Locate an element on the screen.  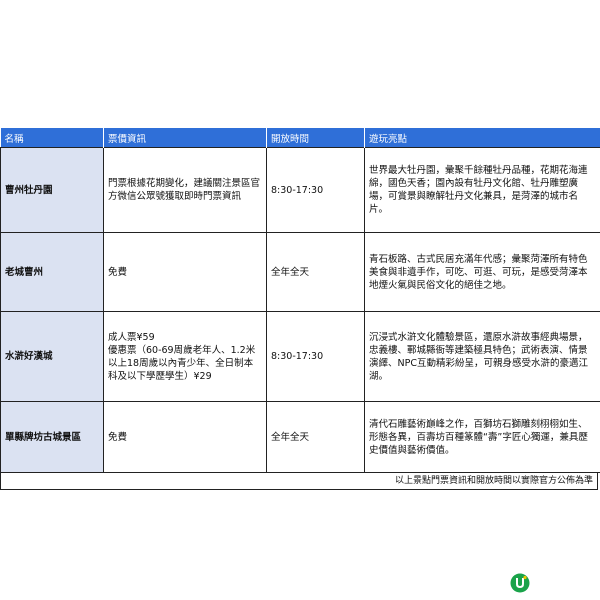
table-header-row: 名稱 票價資訊 開放時間 遊玩亮點 is located at coordinates (300, 138).